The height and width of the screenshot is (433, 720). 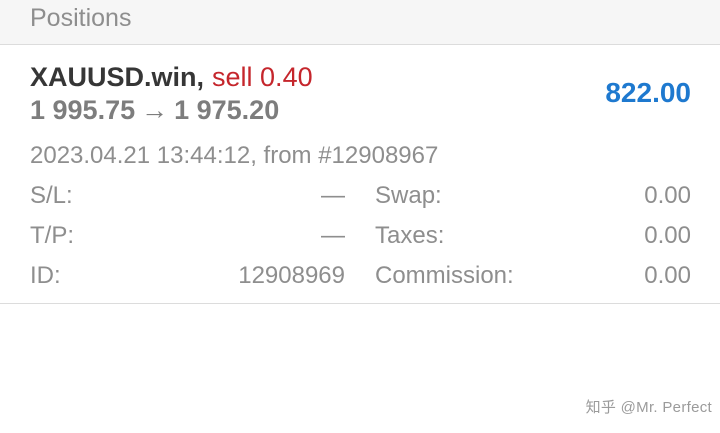 I want to click on symbol-name: XAUUSD.win, so click(x=113, y=77).